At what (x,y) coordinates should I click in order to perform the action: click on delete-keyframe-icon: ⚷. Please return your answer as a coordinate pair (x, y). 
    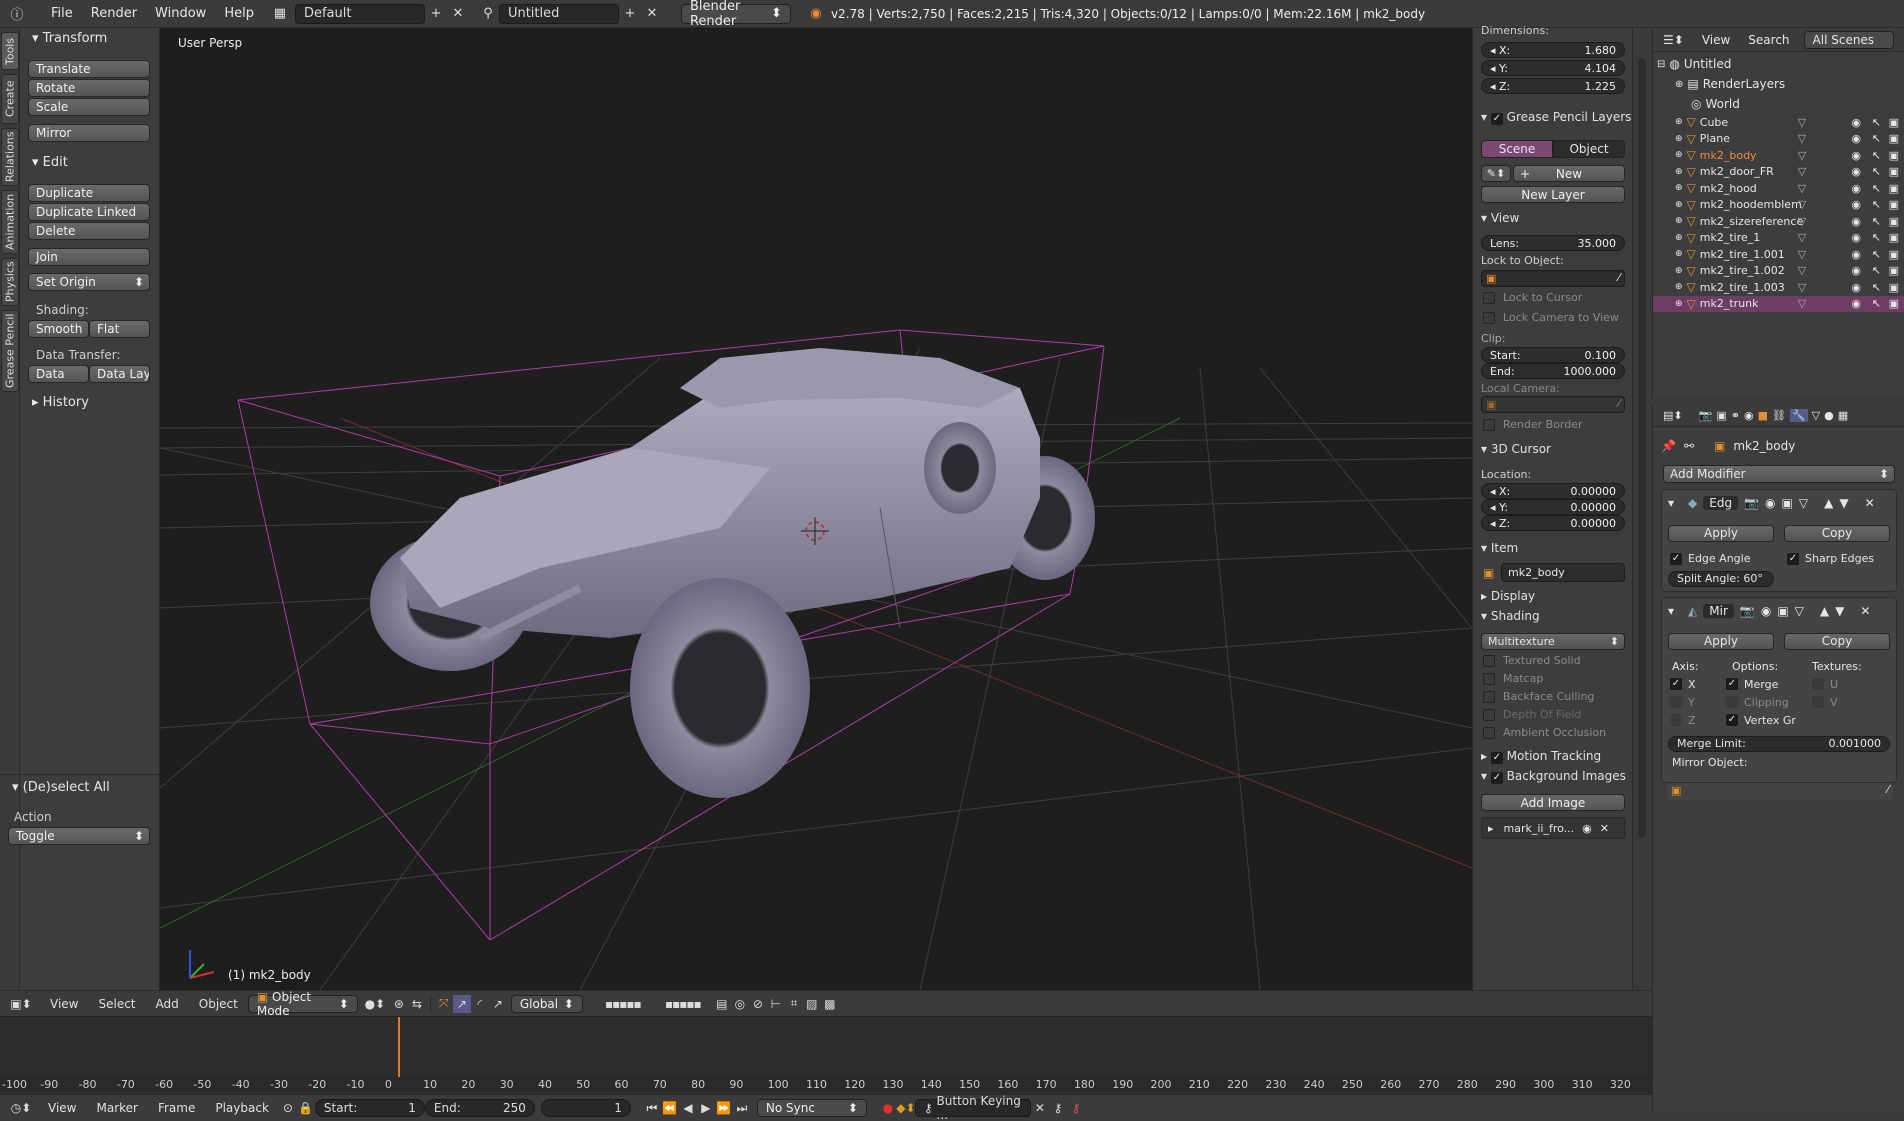
    Looking at the image, I should click on (1076, 1108).